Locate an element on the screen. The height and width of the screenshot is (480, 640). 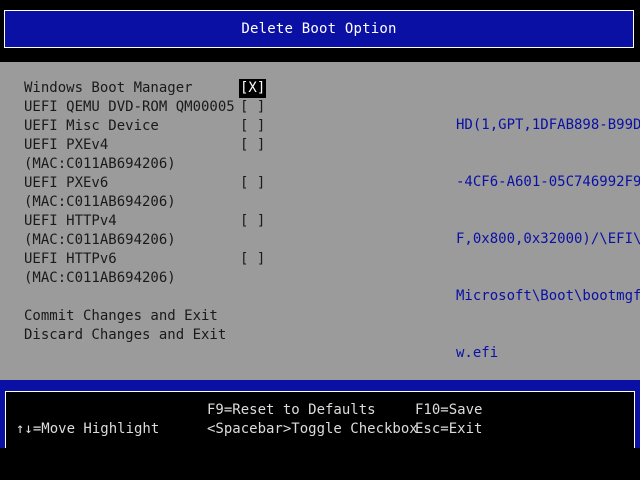
title-bar: Delete Boot Option is located at coordinates (320, 31).